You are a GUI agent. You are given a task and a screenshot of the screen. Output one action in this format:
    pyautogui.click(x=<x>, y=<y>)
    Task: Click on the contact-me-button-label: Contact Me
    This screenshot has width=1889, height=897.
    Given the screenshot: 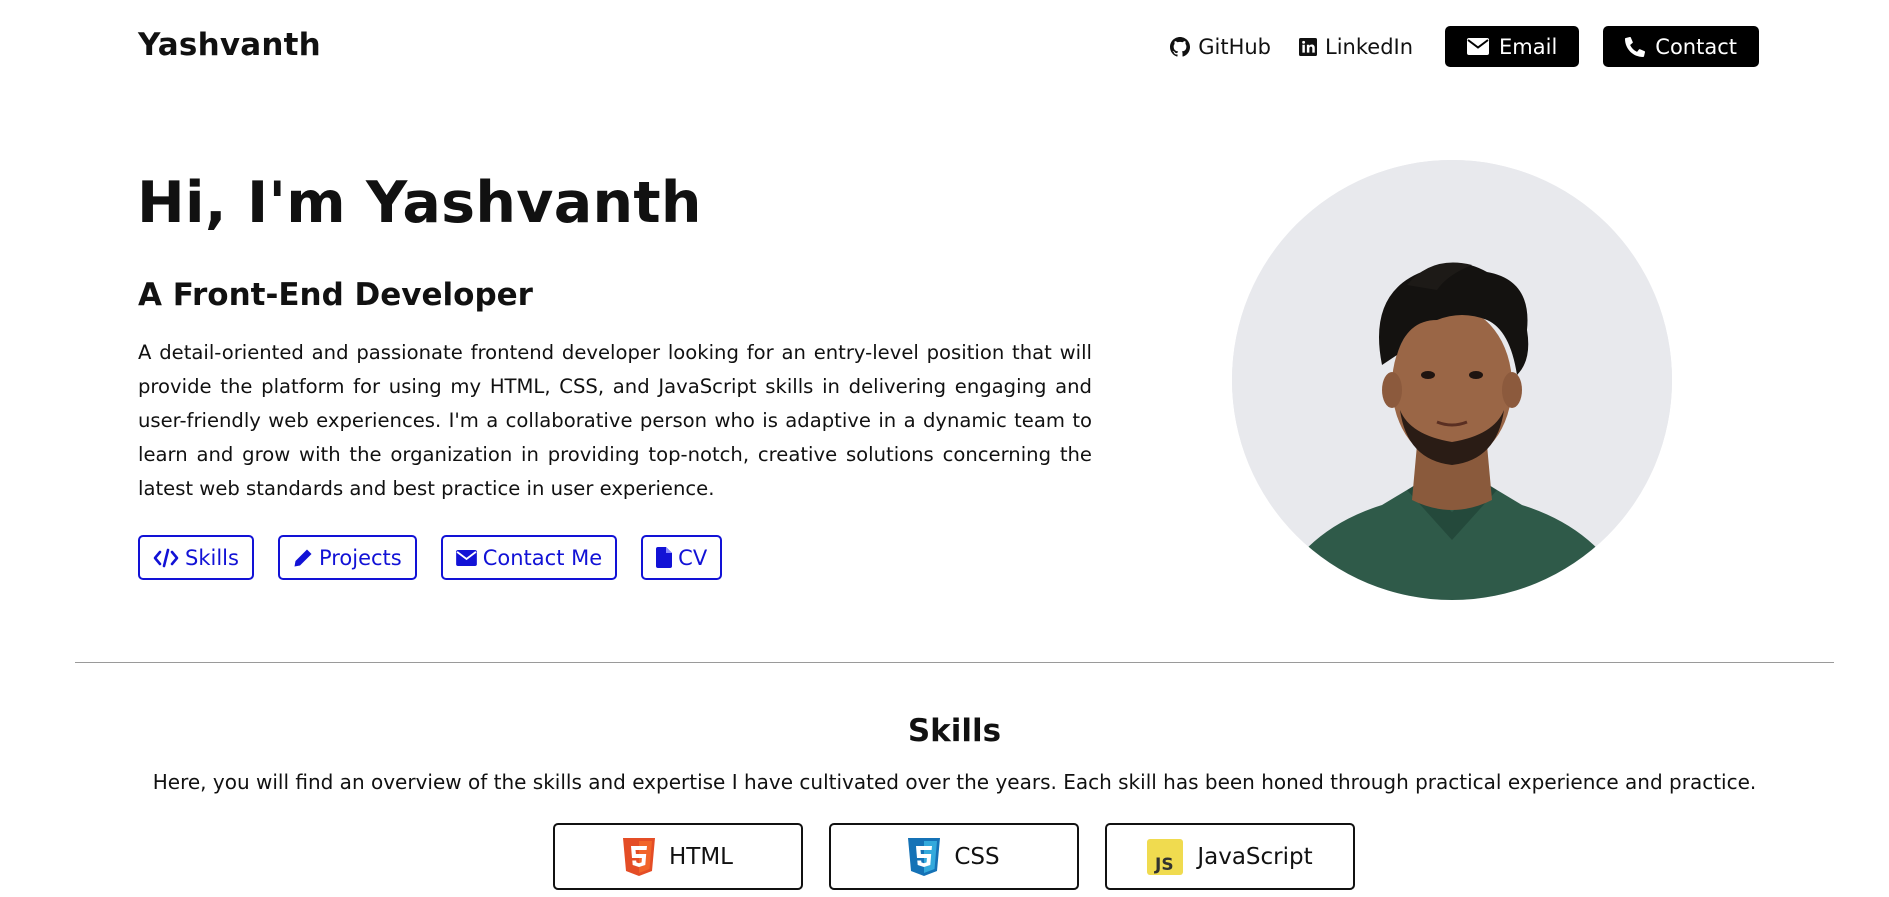 What is the action you would take?
    pyautogui.click(x=542, y=557)
    